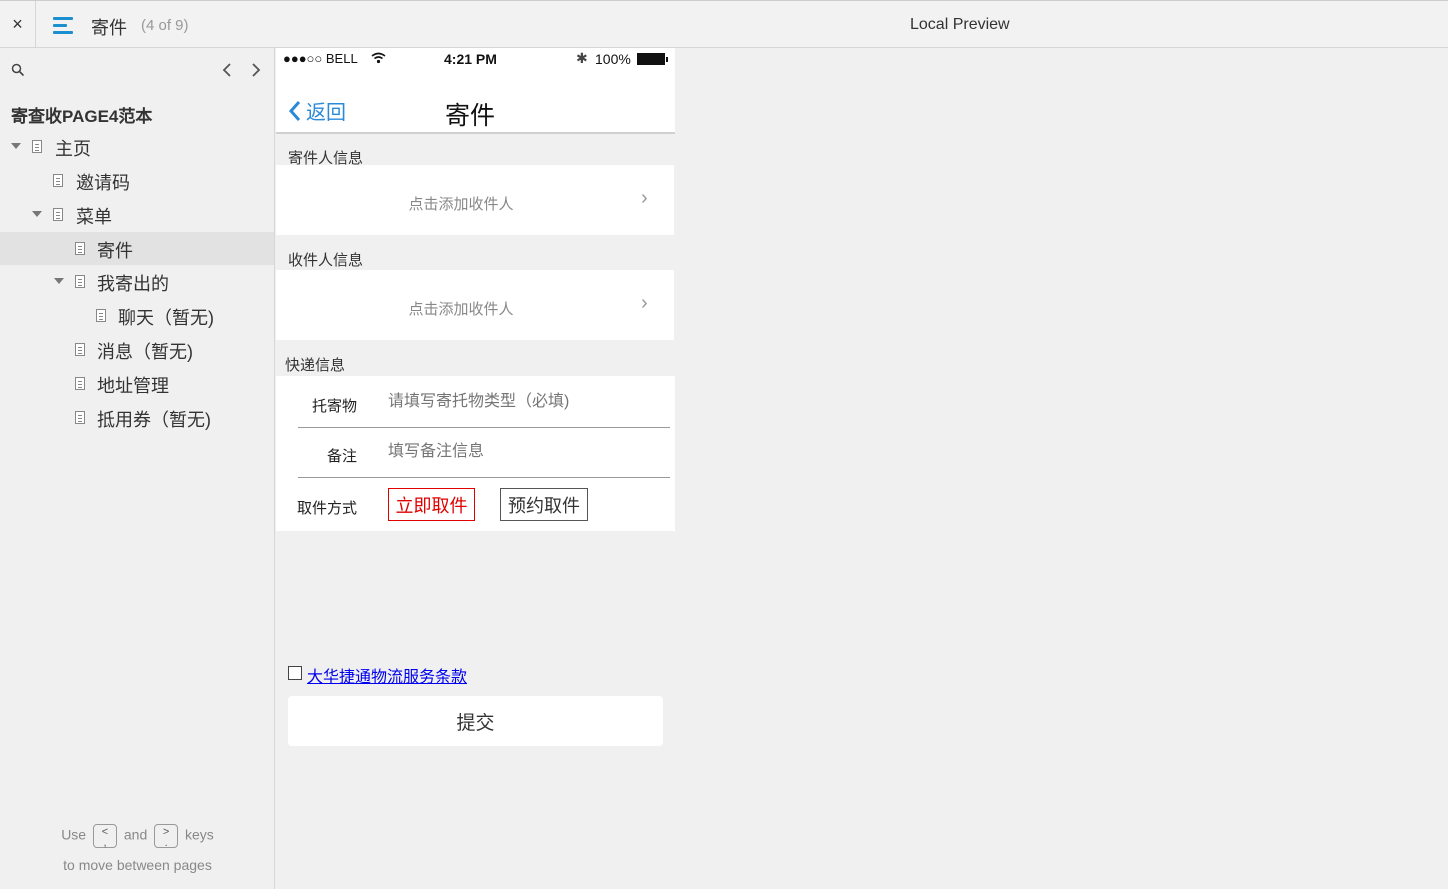 This screenshot has width=1448, height=889. I want to click on sitemap-item-coupons: 抵用券（暂无), so click(137, 417).